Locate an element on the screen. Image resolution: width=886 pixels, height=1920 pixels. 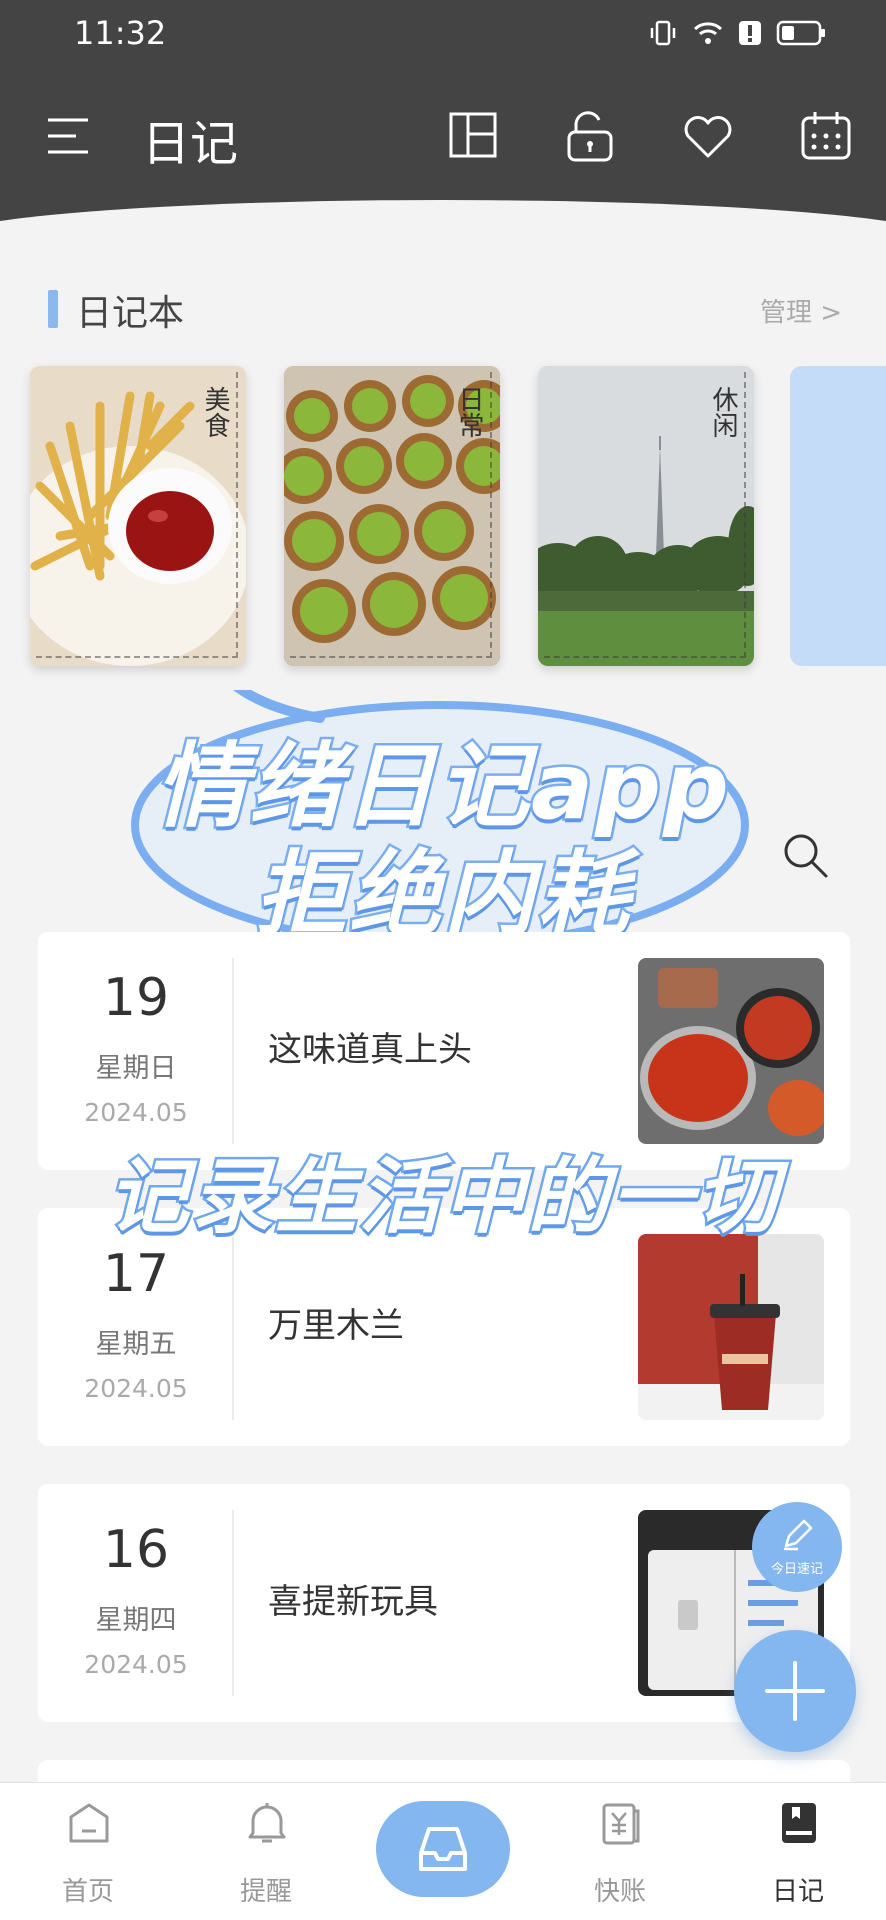
unlock-icon is located at coordinates (590, 136).